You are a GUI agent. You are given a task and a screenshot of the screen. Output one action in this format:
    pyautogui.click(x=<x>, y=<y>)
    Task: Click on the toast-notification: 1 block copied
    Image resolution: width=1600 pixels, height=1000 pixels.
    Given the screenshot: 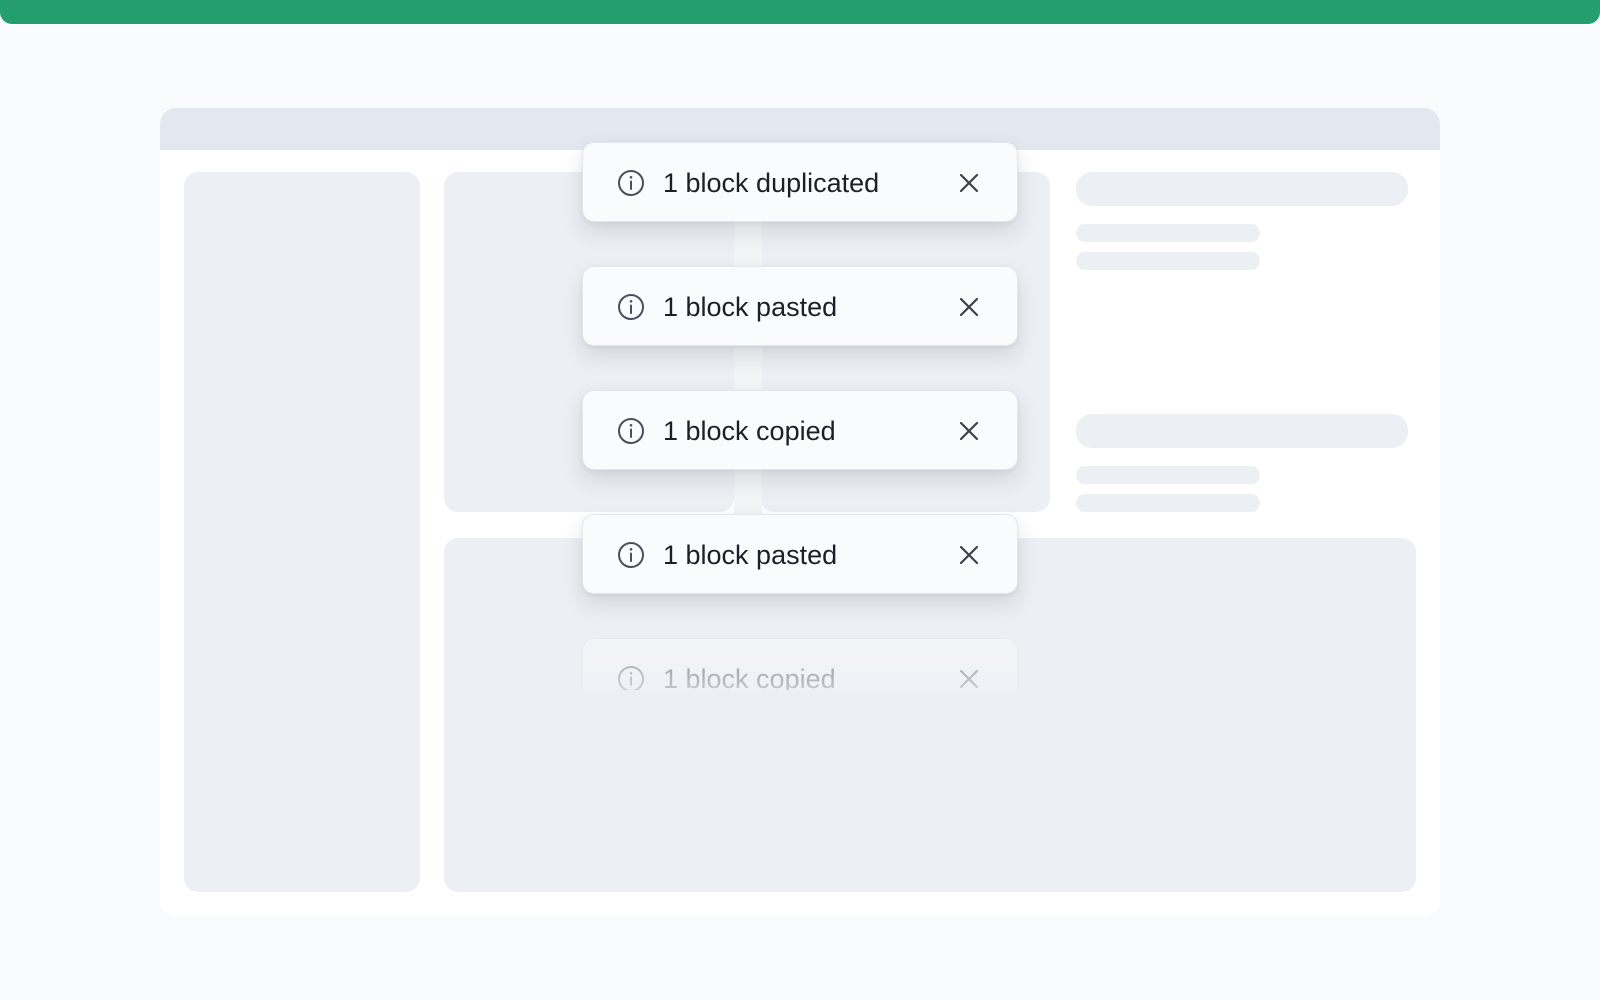 What is the action you would take?
    pyautogui.click(x=800, y=430)
    